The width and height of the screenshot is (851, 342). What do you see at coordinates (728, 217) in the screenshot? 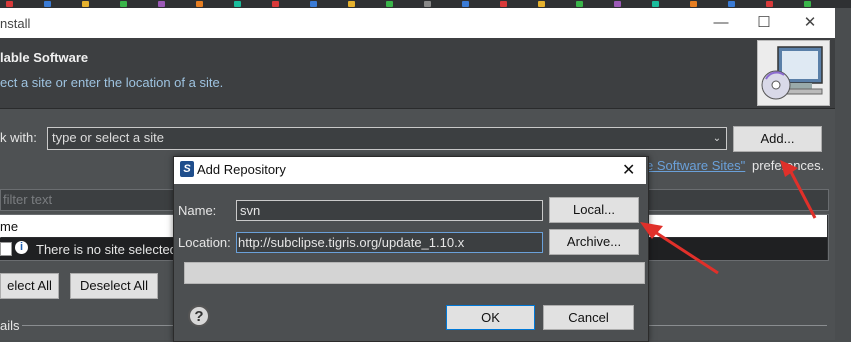
I see `annotation-arrows` at bounding box center [728, 217].